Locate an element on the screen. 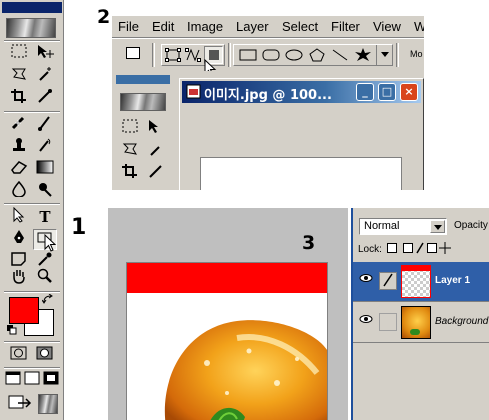 Image resolution: width=489 pixels, height=420 pixels. menu-select: Select is located at coordinates (300, 26).